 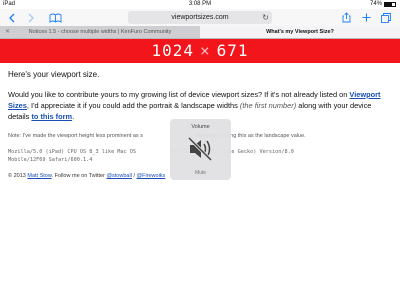 What do you see at coordinates (54, 74) in the screenshot?
I see `page-heading: Here's your viewport size.` at bounding box center [54, 74].